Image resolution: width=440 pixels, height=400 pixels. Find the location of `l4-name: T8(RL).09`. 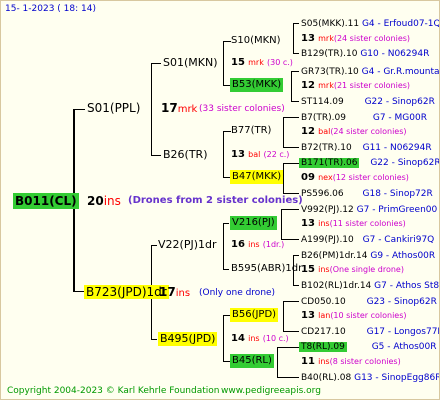

l4-name: T8(RL).09 is located at coordinates (323, 347).